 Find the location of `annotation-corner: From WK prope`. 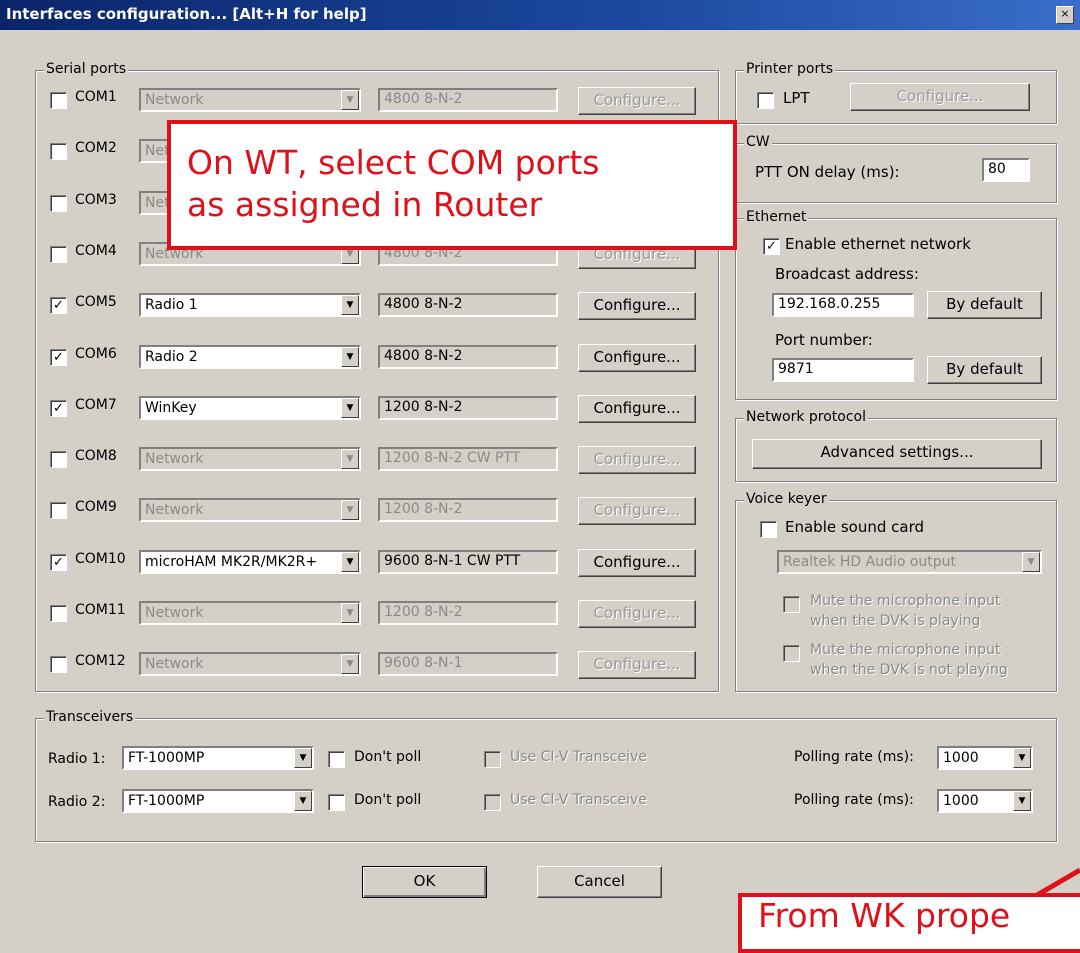

annotation-corner: From WK prope is located at coordinates (909, 923).